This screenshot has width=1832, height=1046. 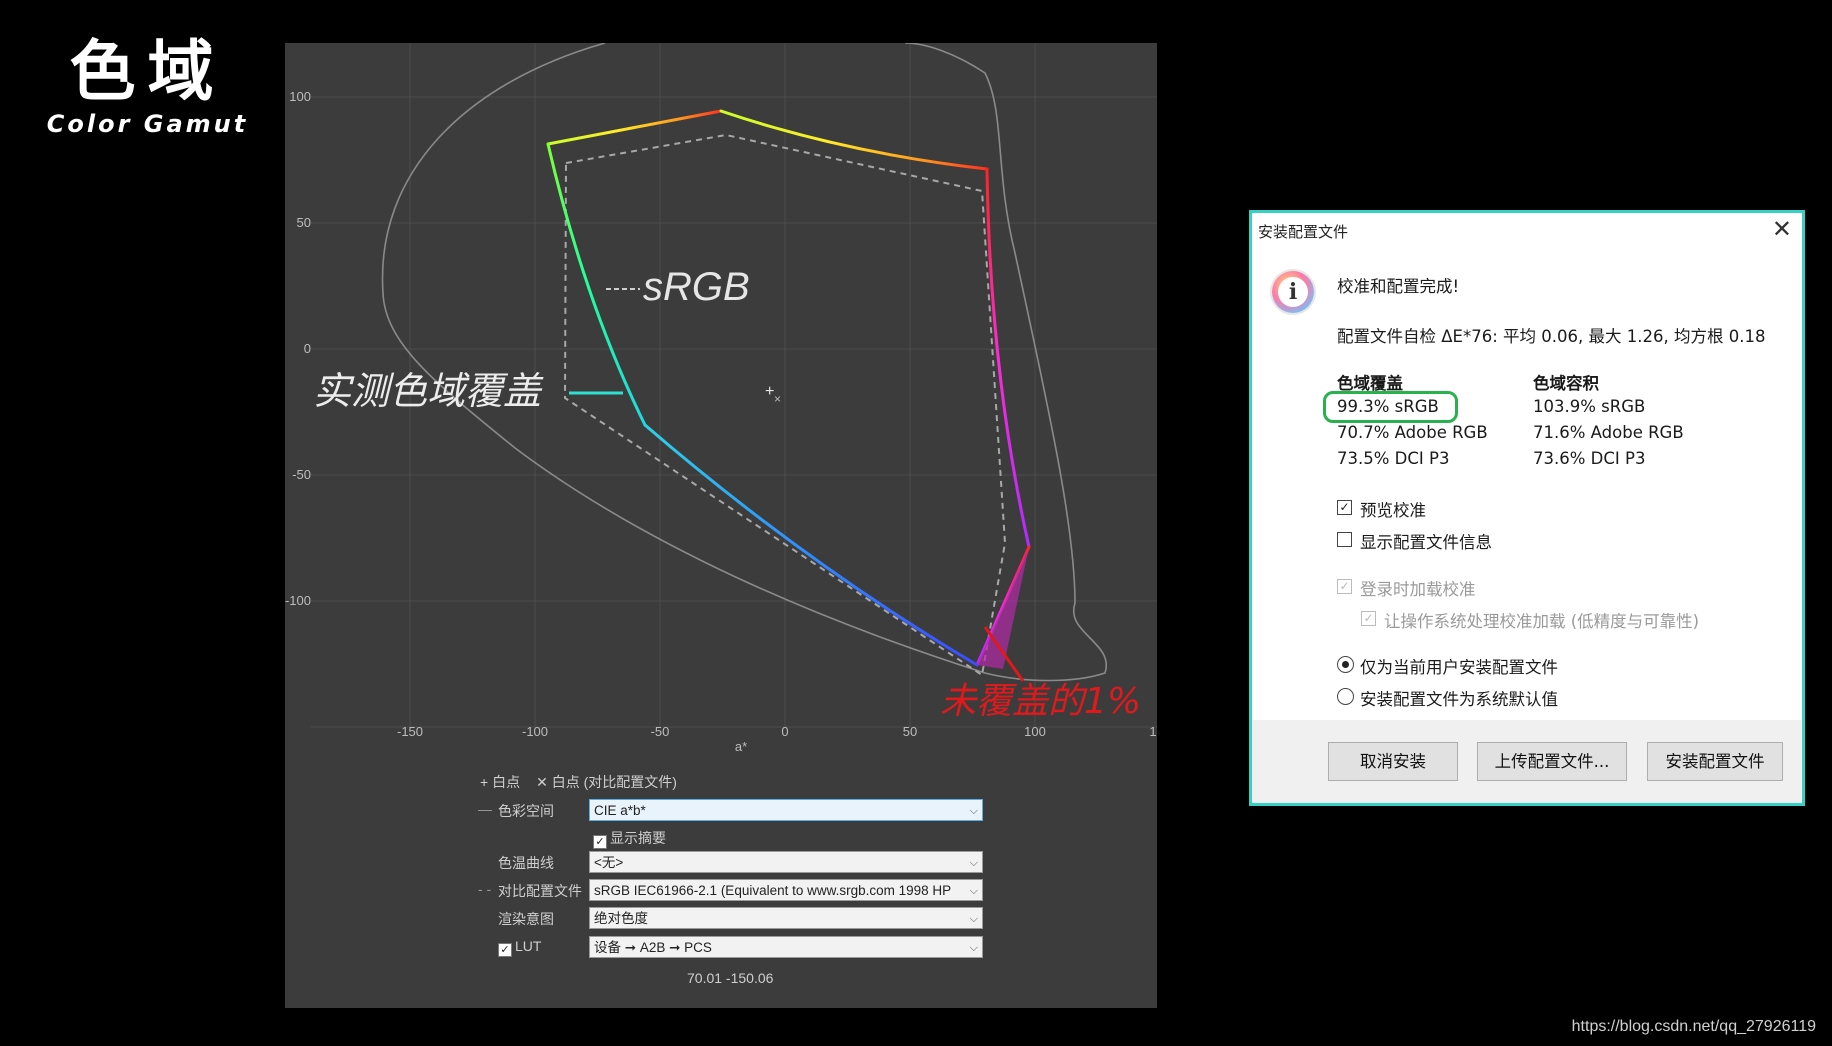 I want to click on color-curve-label: 色温曲线, so click(x=526, y=863).